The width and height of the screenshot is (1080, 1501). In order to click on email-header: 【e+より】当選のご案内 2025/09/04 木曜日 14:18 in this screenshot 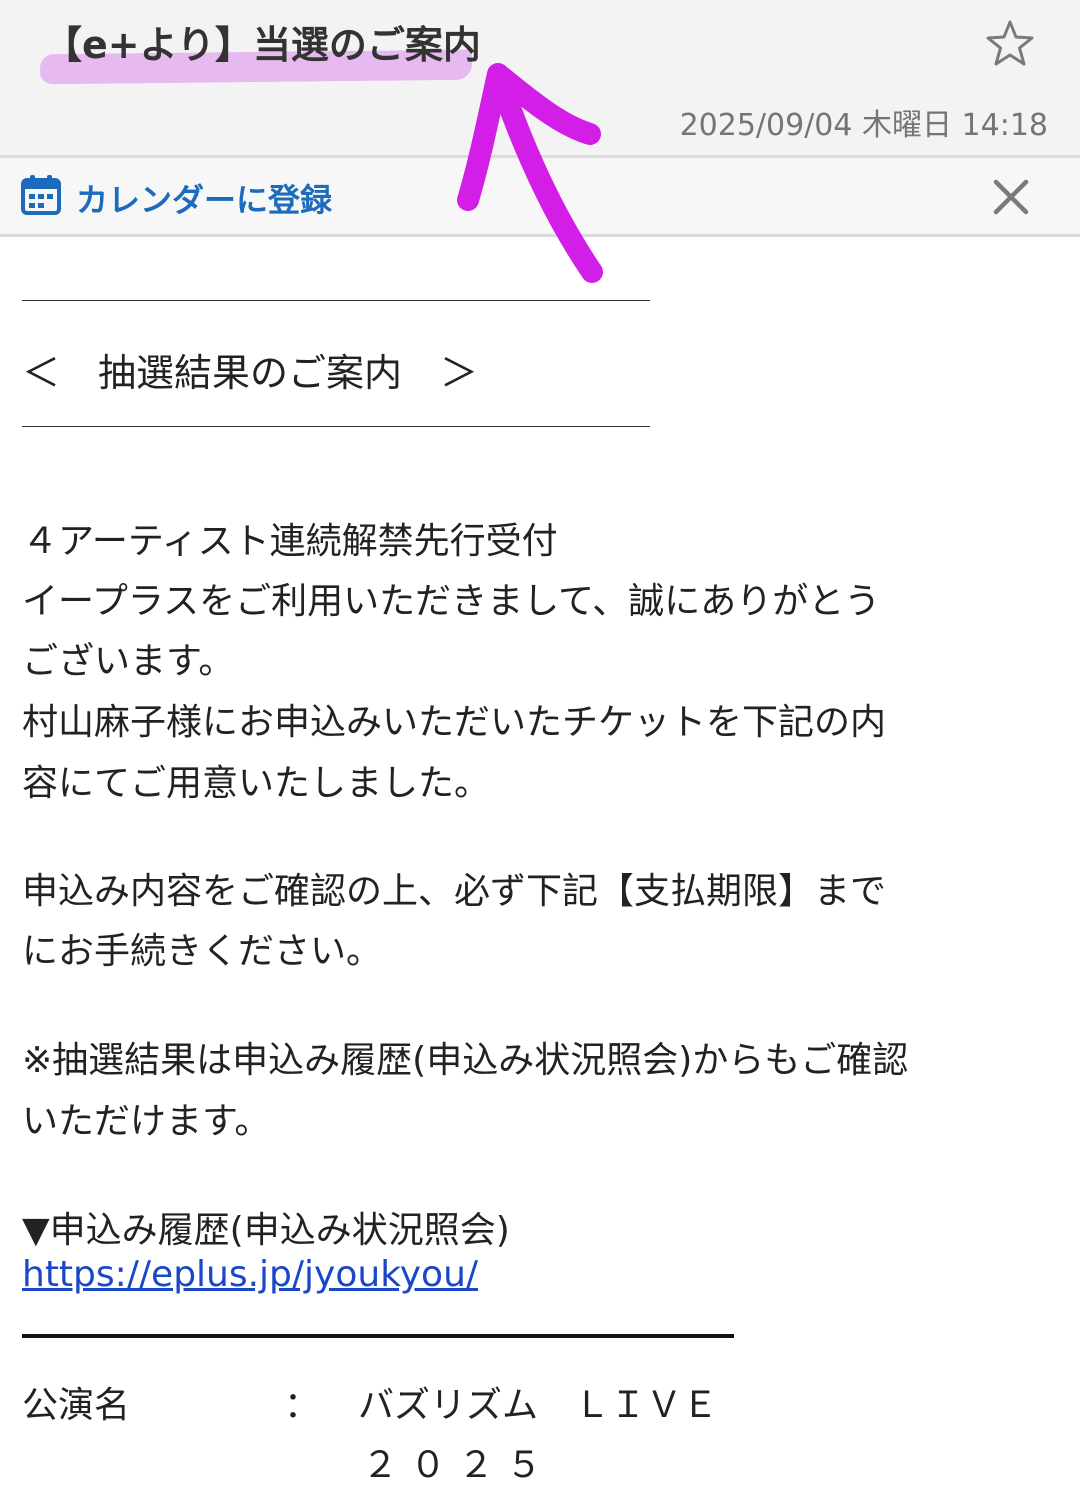, I will do `click(540, 79)`.